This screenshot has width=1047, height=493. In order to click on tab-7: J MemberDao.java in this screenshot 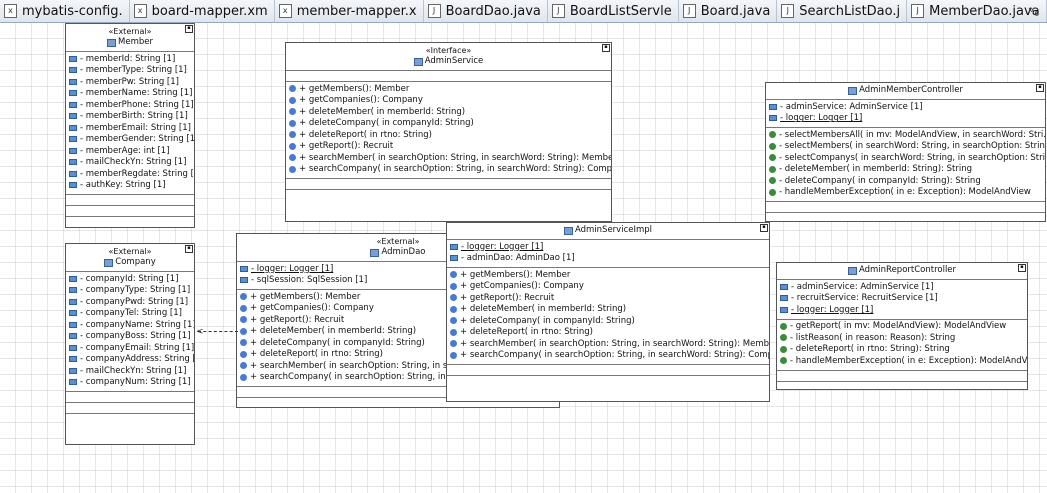, I will do `click(977, 11)`.